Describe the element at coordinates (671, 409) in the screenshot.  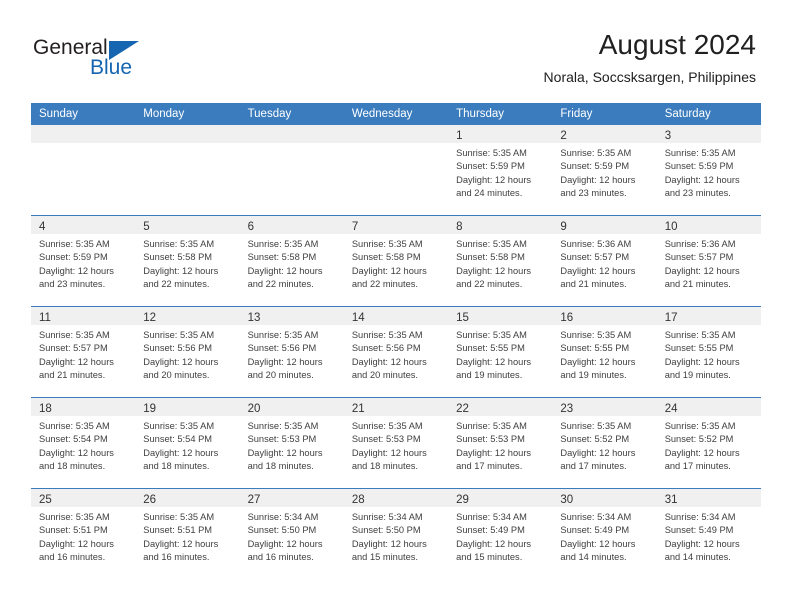
I see `day-number: 24` at that location.